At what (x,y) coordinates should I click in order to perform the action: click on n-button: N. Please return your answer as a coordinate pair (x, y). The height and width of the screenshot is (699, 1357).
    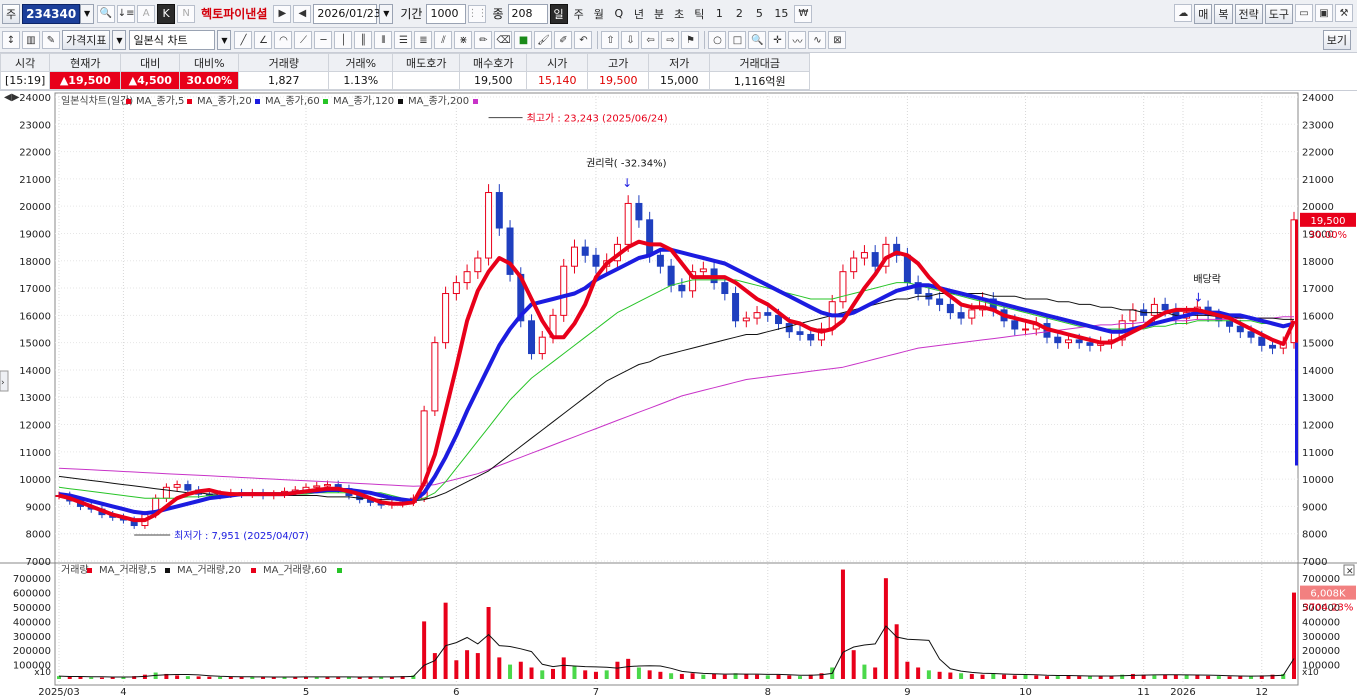
    Looking at the image, I should click on (186, 13).